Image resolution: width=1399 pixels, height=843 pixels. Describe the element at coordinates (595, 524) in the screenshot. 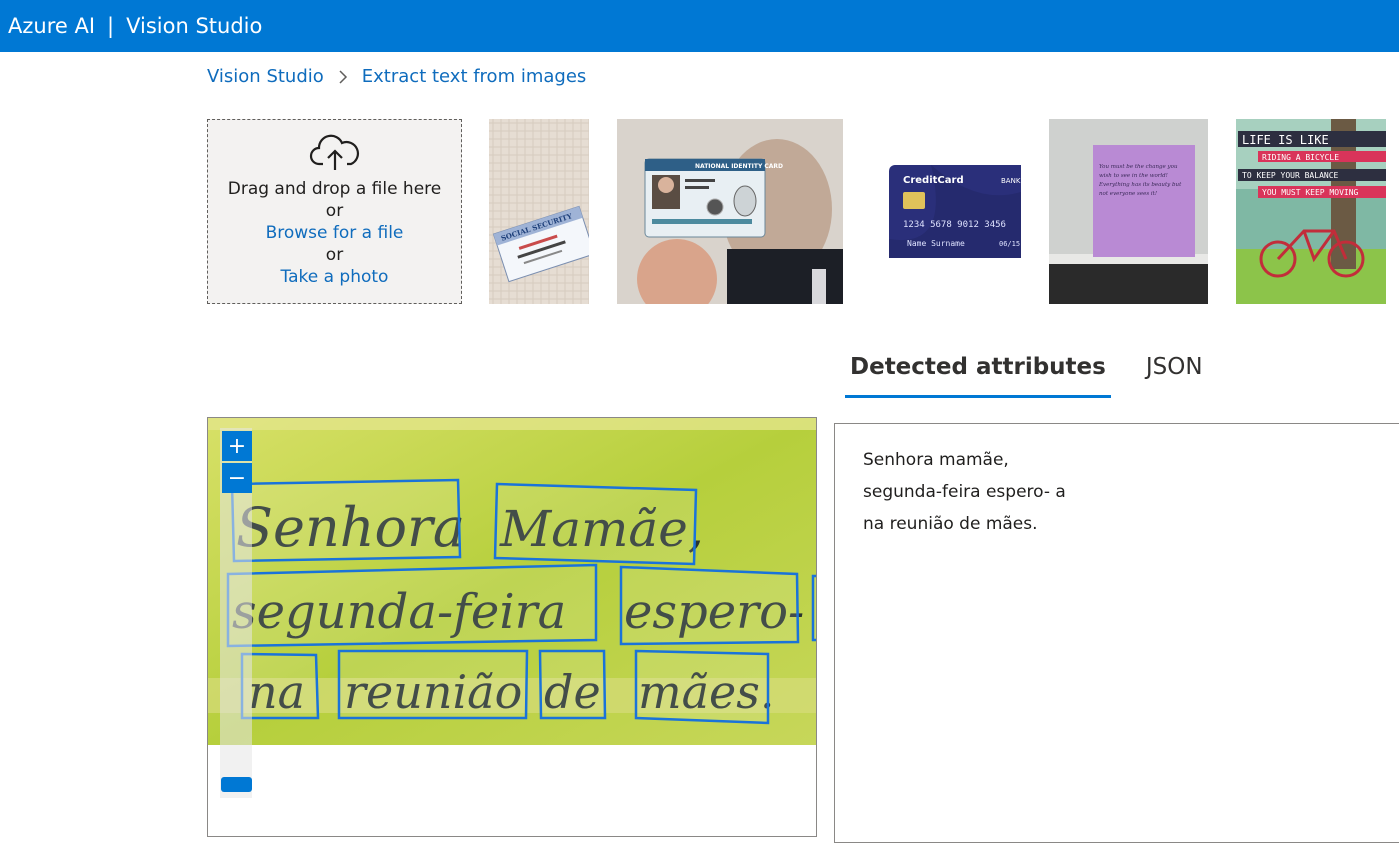

I see `bbox-mamae` at that location.